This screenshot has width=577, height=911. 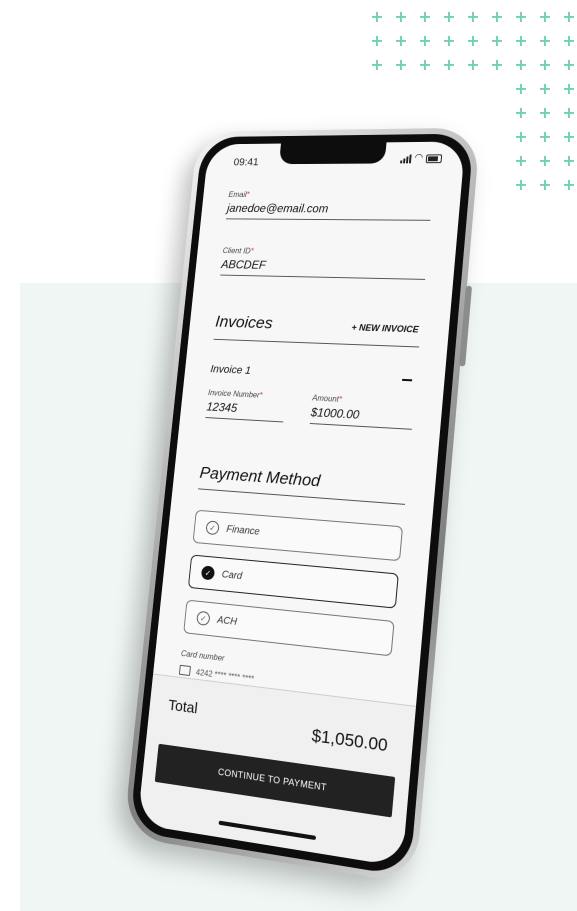 I want to click on payment-option-finance: ✓ Finance, so click(x=298, y=535).